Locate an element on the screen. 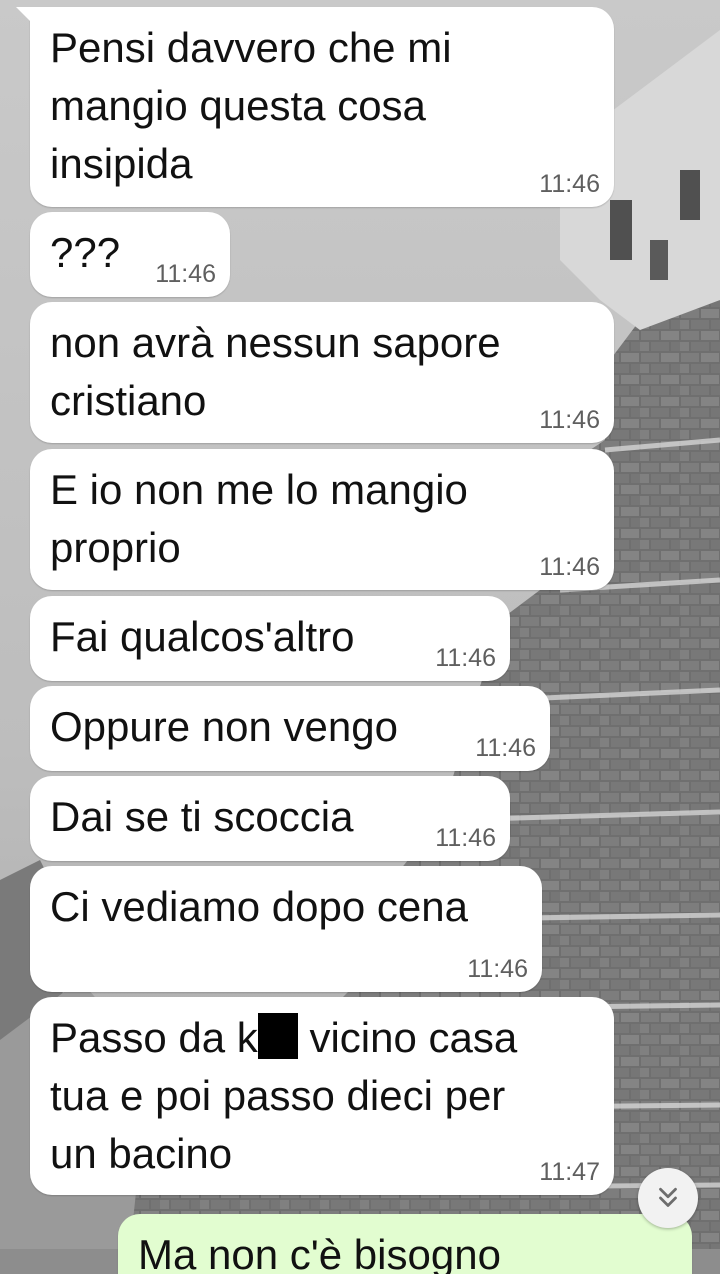 This screenshot has height=1274, width=720. message-bubble: non avrà nessun sapore cristiano 11:46 is located at coordinates (322, 372).